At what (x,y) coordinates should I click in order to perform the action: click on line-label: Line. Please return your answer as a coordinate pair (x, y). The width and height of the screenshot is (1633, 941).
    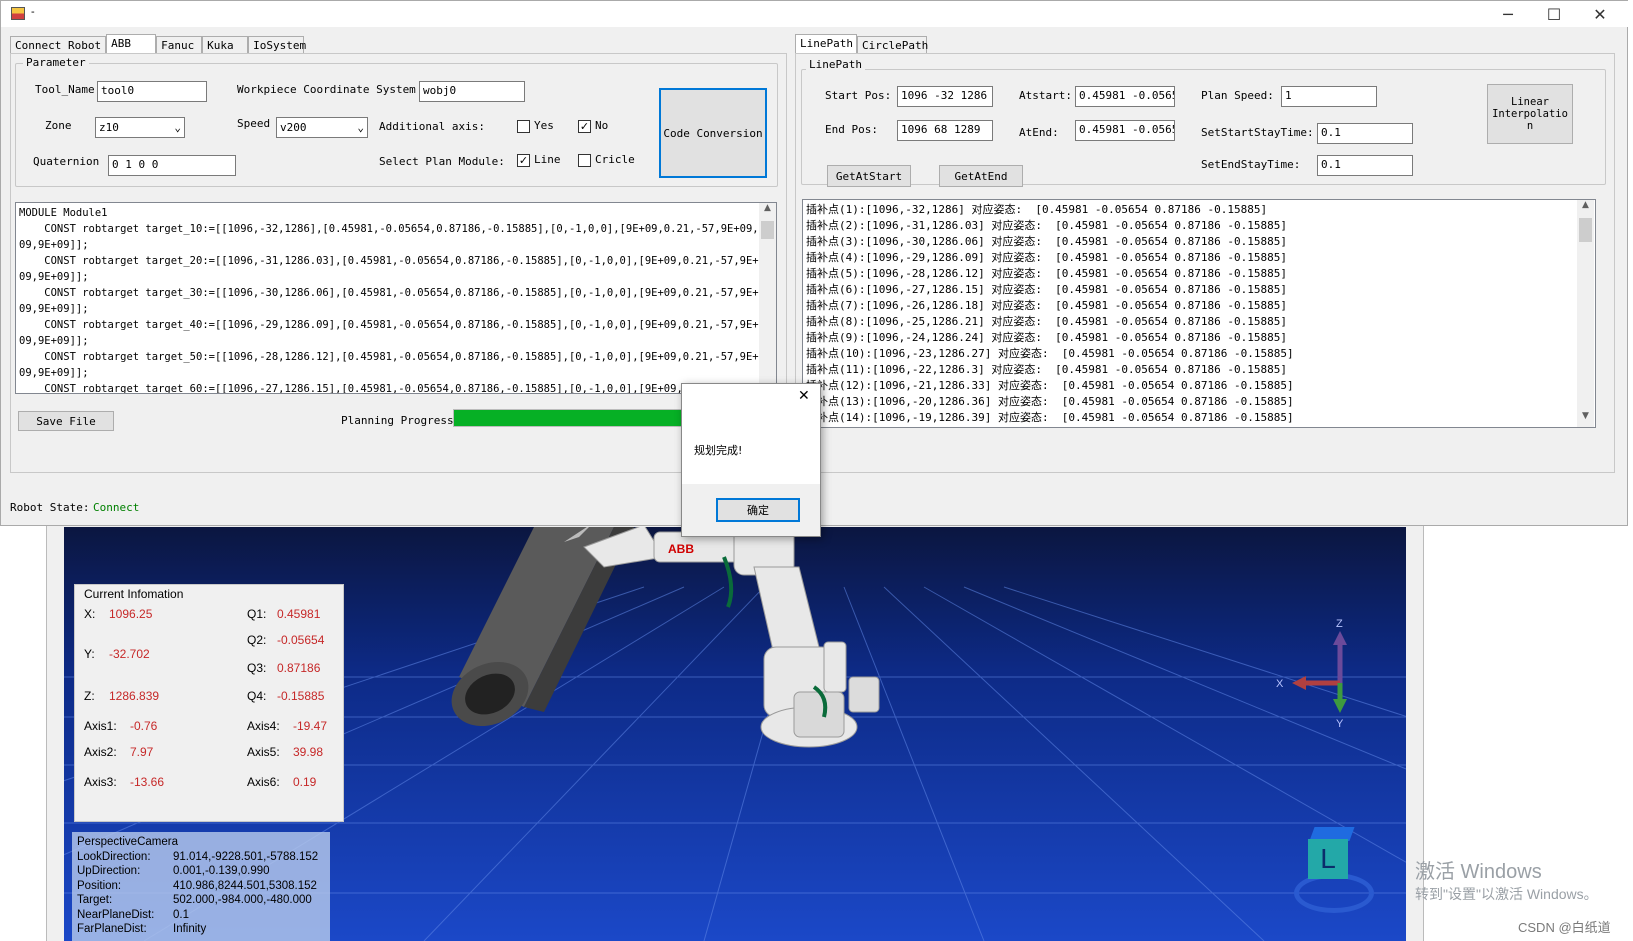
    Looking at the image, I should click on (547, 159).